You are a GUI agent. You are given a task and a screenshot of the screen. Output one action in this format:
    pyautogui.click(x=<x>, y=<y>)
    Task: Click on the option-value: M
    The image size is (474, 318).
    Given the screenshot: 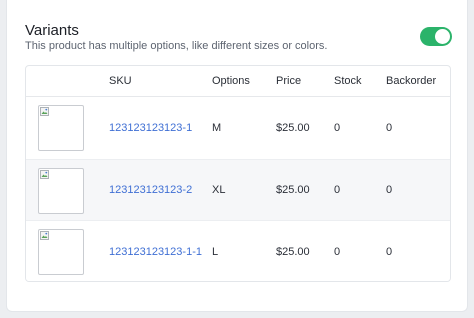 What is the action you would take?
    pyautogui.click(x=217, y=128)
    